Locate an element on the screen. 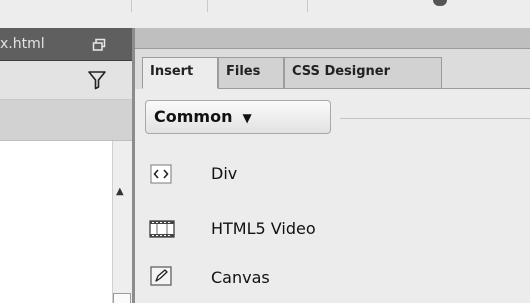 The image size is (530, 303). filter-funnel-icon is located at coordinates (97, 80).